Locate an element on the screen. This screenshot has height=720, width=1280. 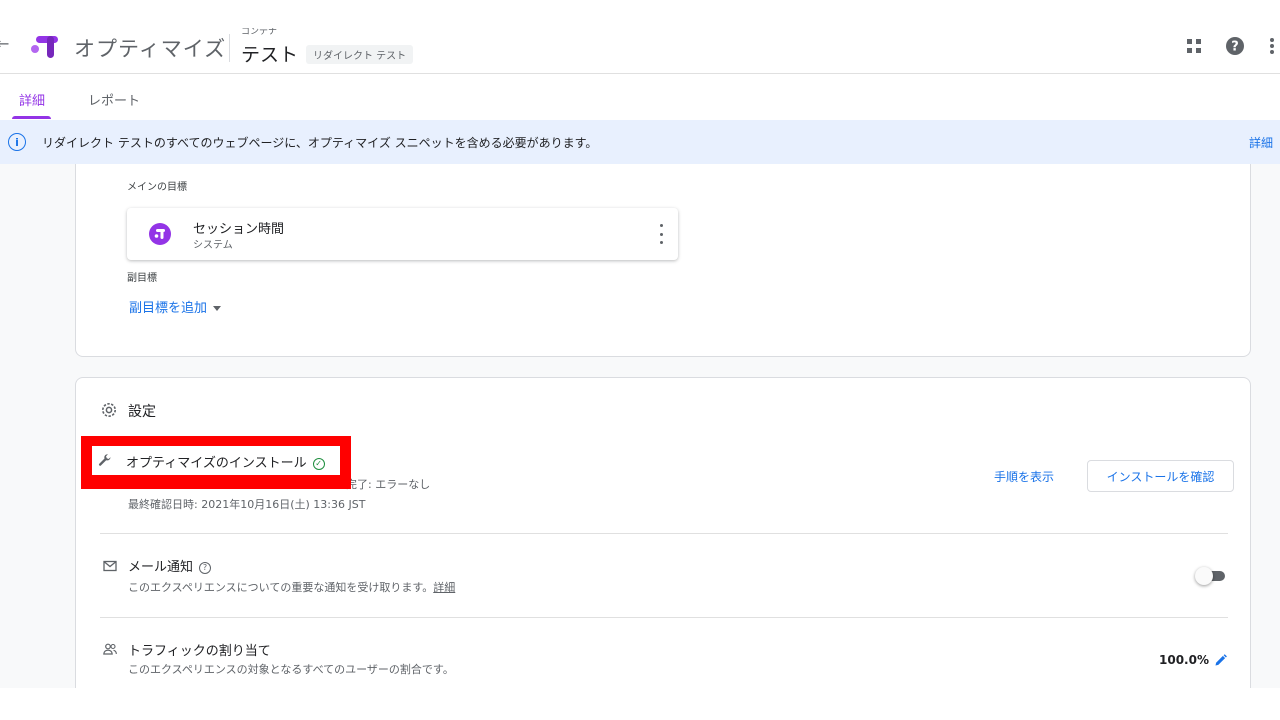
email-description-text: このエクスペリエンスについての重要な通知を受け取ります。 is located at coordinates (281, 587).